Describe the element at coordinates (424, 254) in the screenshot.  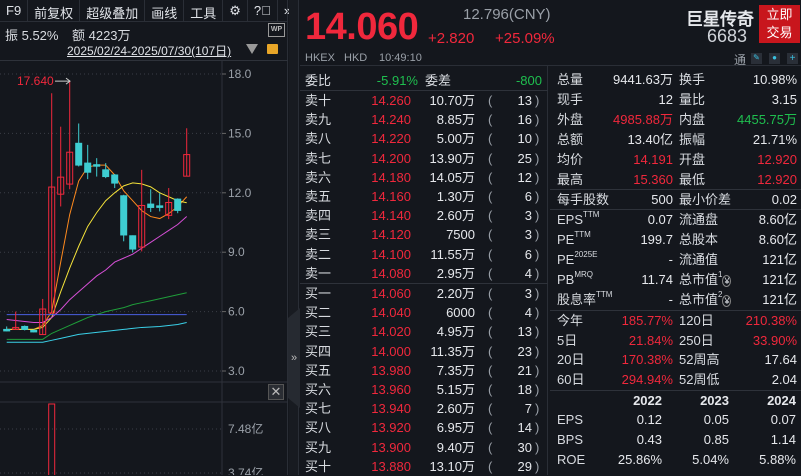
I see `order-book-row: 卖二 14.100 11.55万 ( 6 )` at that location.